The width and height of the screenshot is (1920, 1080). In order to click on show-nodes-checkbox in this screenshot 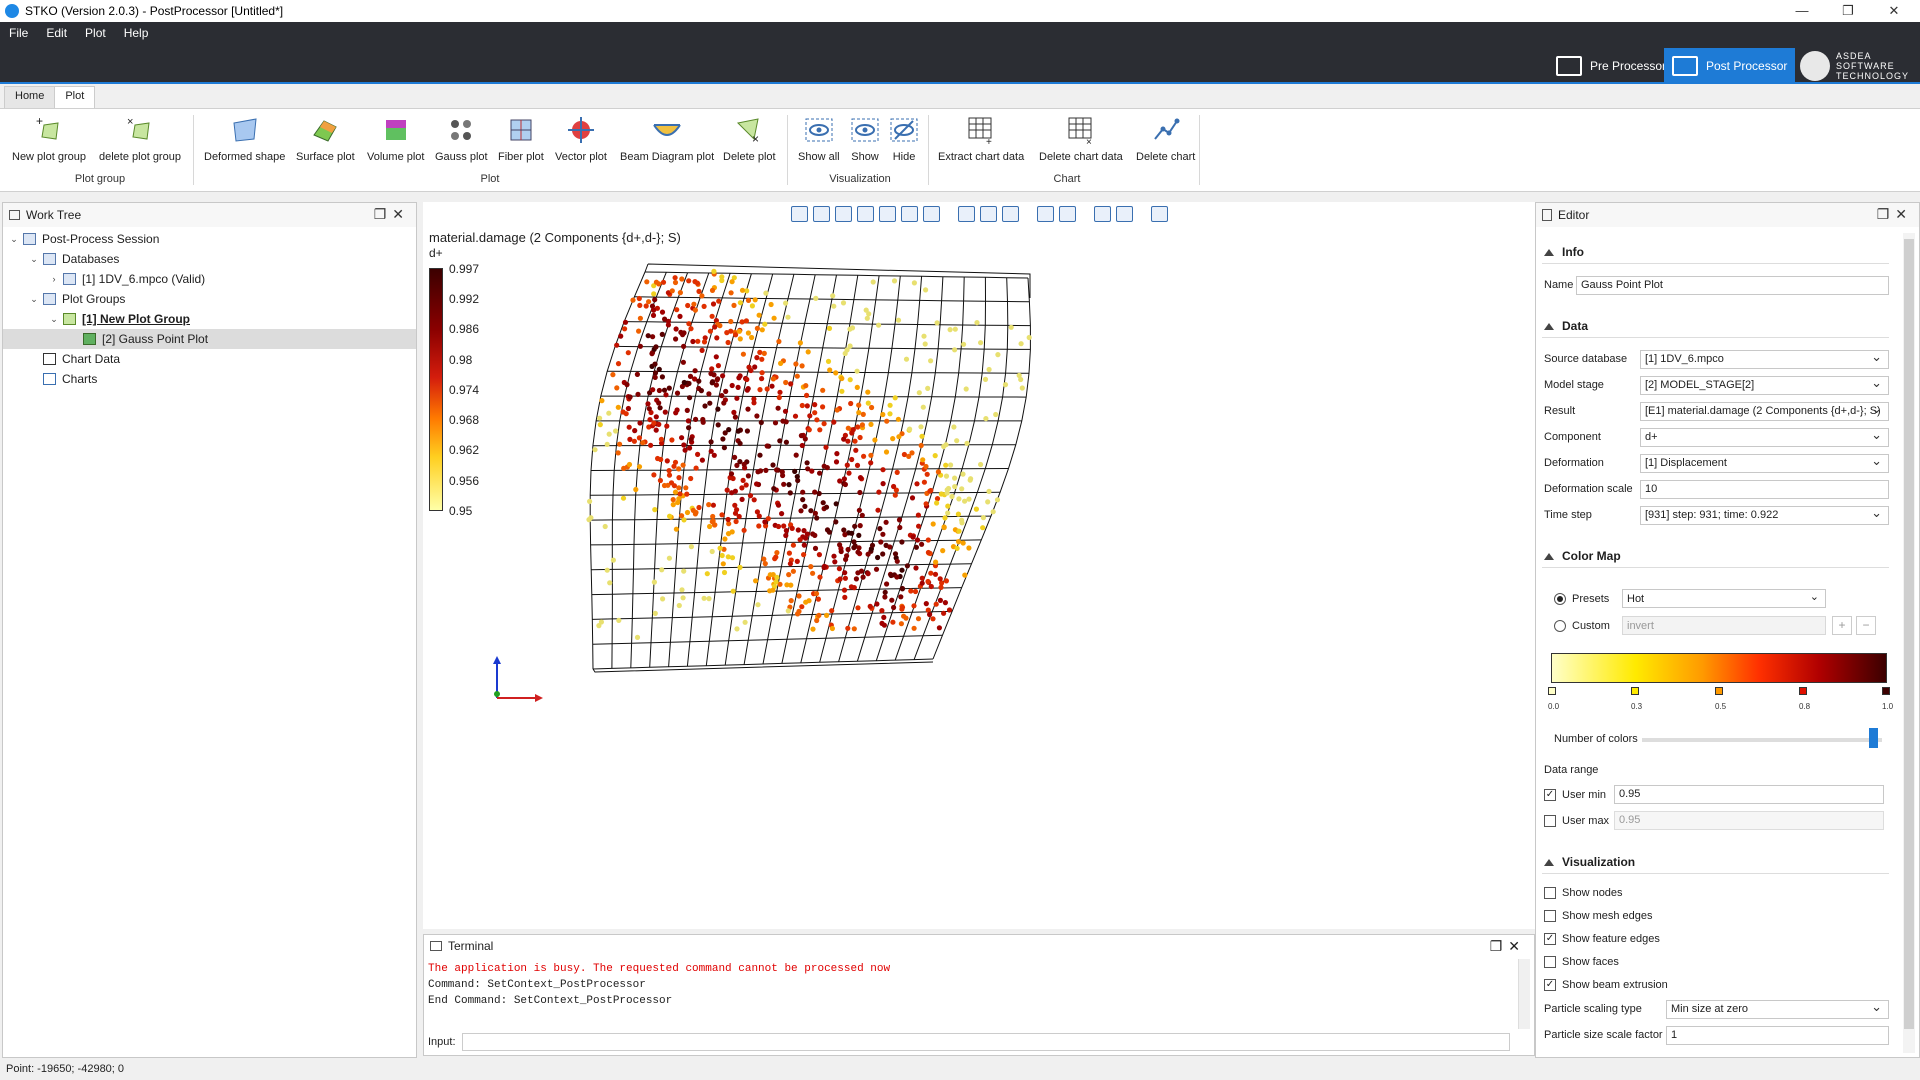, I will do `click(1550, 893)`.